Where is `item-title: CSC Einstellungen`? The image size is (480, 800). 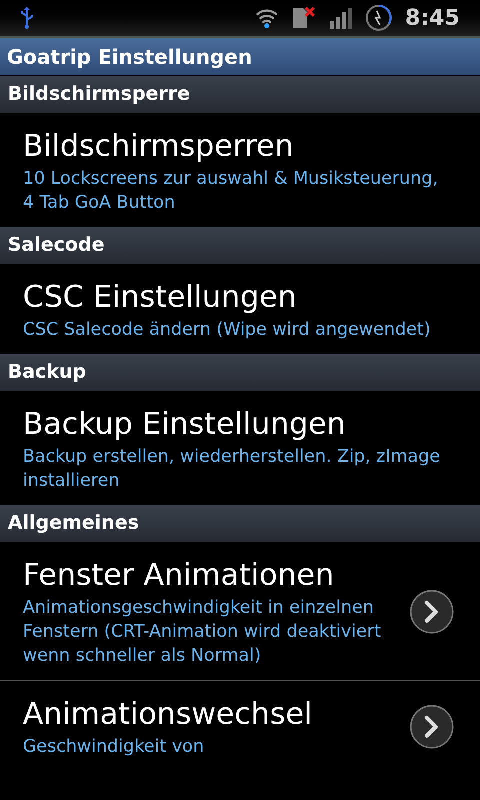
item-title: CSC Einstellungen is located at coordinates (160, 298).